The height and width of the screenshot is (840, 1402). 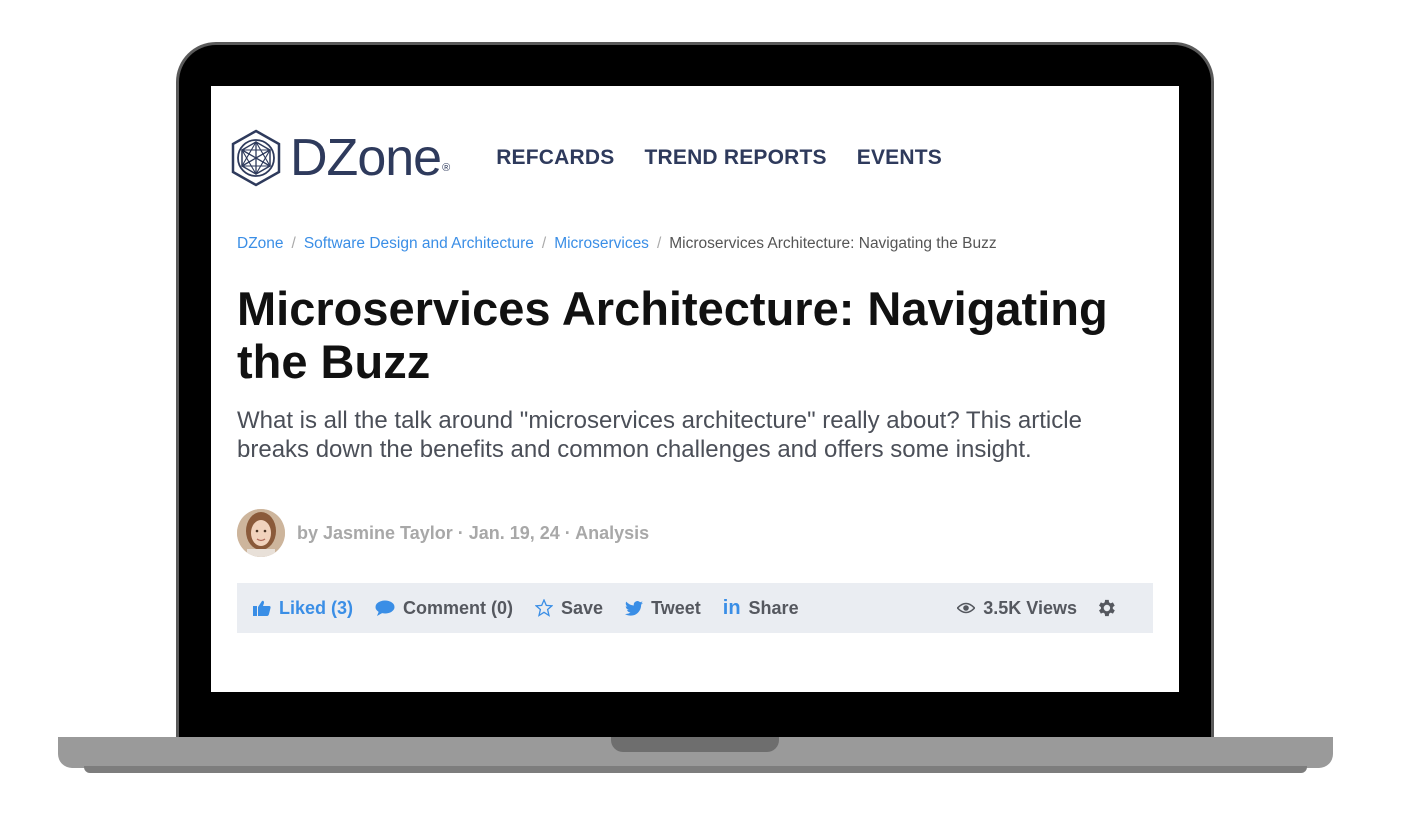 What do you see at coordinates (262, 608) in the screenshot?
I see `thumbs-up-icon` at bounding box center [262, 608].